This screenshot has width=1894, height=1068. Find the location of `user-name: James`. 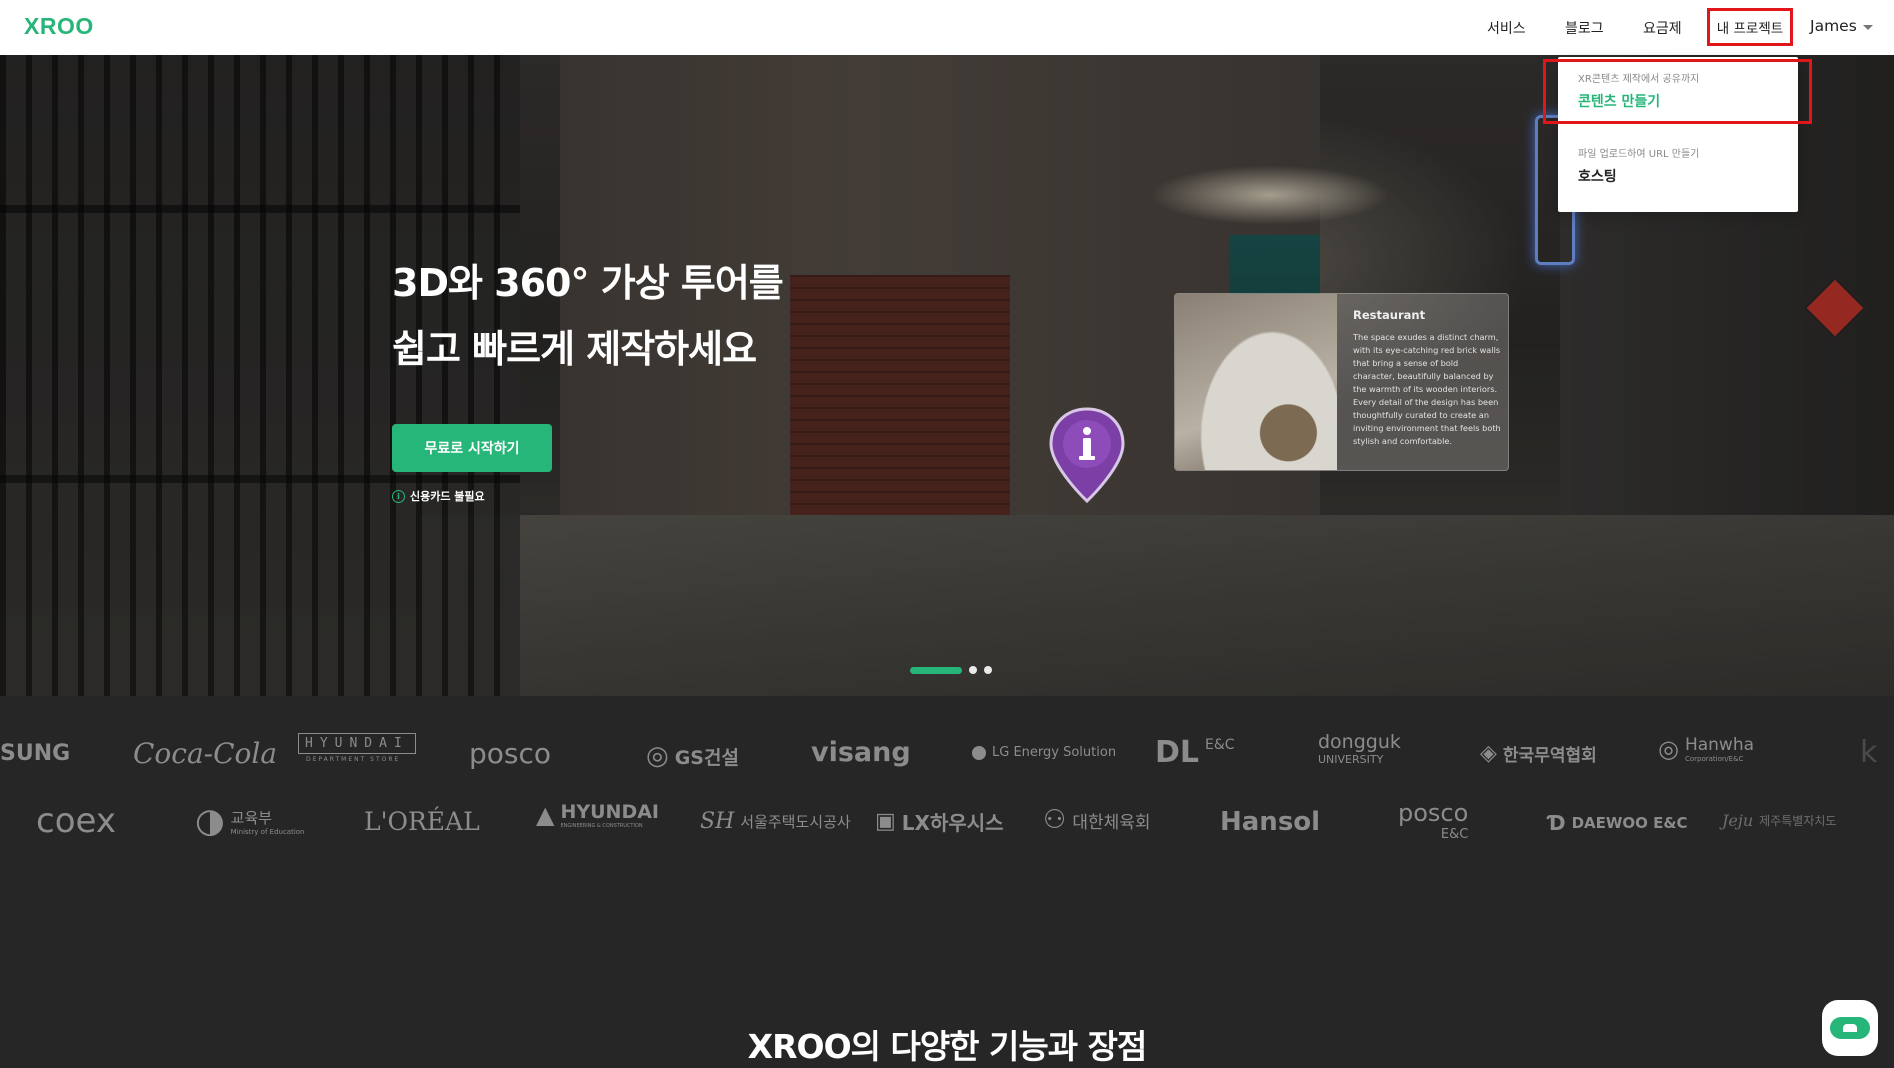

user-name: James is located at coordinates (1833, 26).